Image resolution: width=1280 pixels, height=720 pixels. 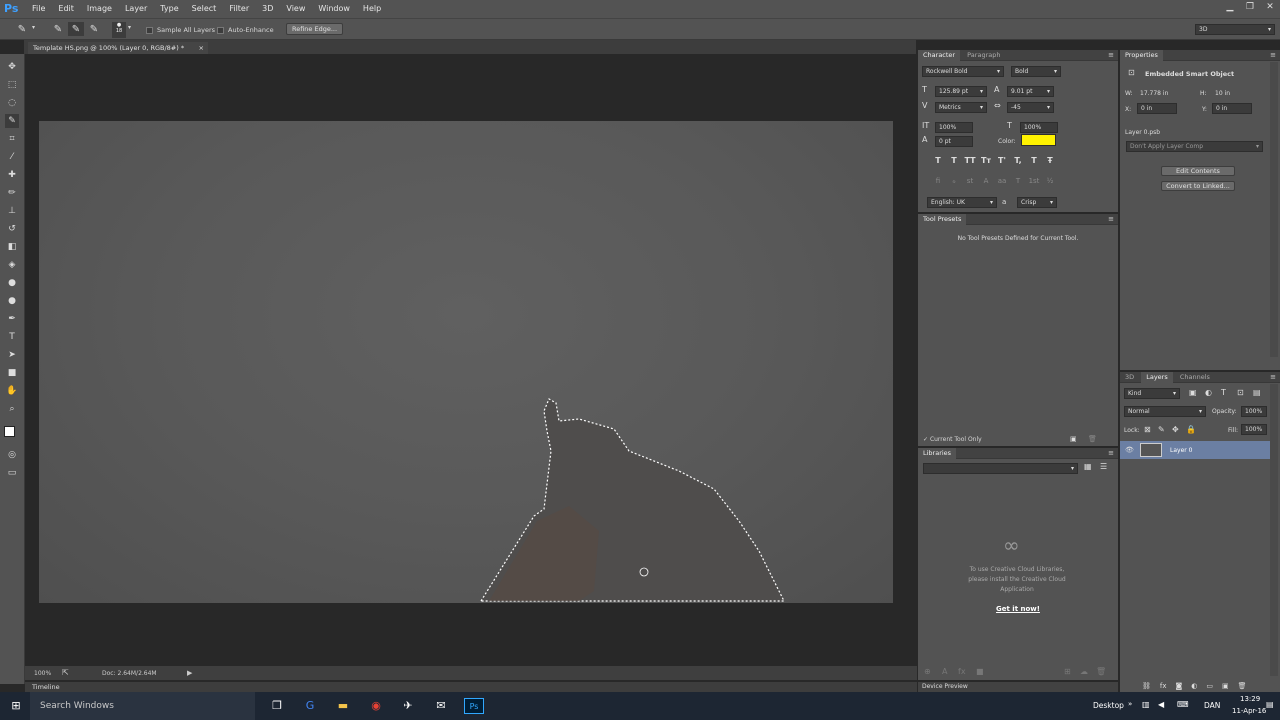 I want to click on menu-file: File, so click(x=38, y=8).